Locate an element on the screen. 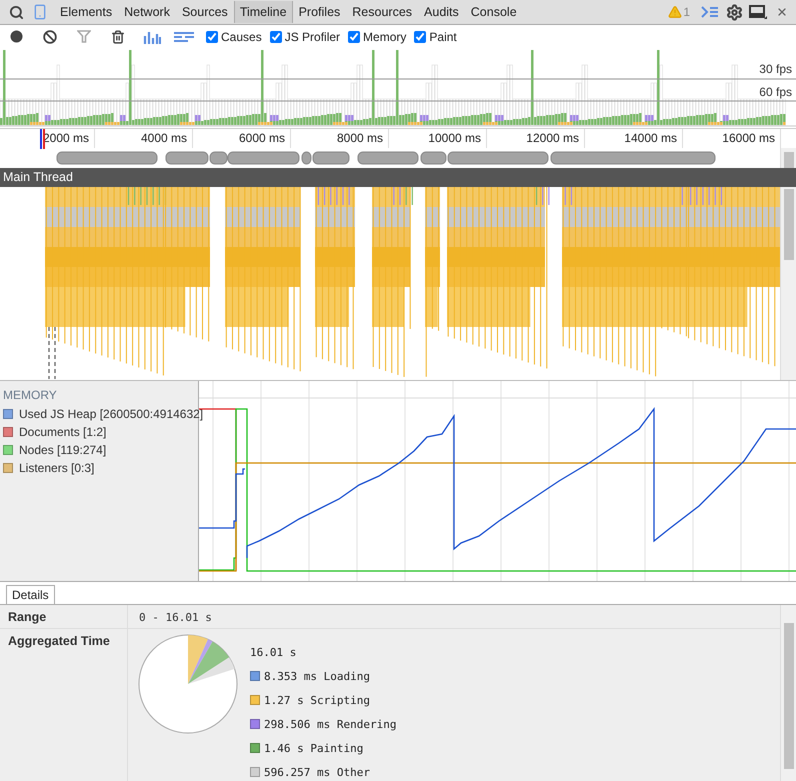  checkbox-label: Paint is located at coordinates (443, 37).